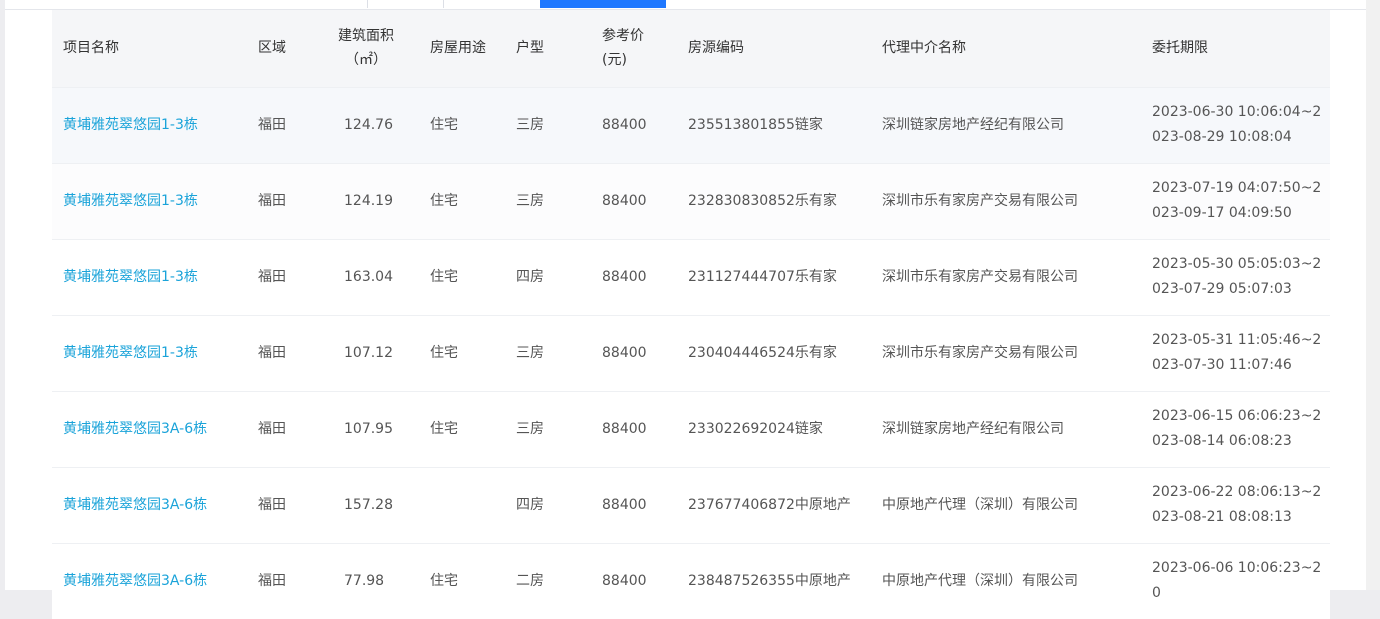 Image resolution: width=1380 pixels, height=619 pixels. I want to click on cell-size: 124.76, so click(368, 124).